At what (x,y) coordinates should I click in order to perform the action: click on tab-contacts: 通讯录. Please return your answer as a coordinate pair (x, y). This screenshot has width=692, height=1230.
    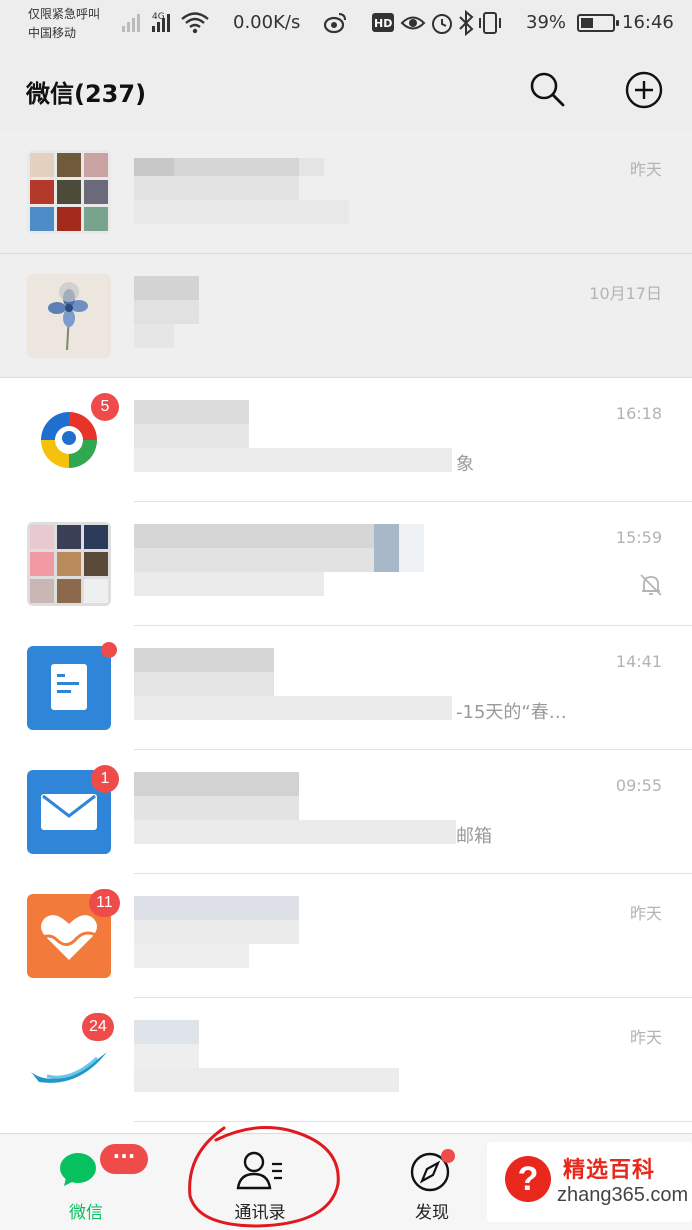
    Looking at the image, I should click on (260, 1182).